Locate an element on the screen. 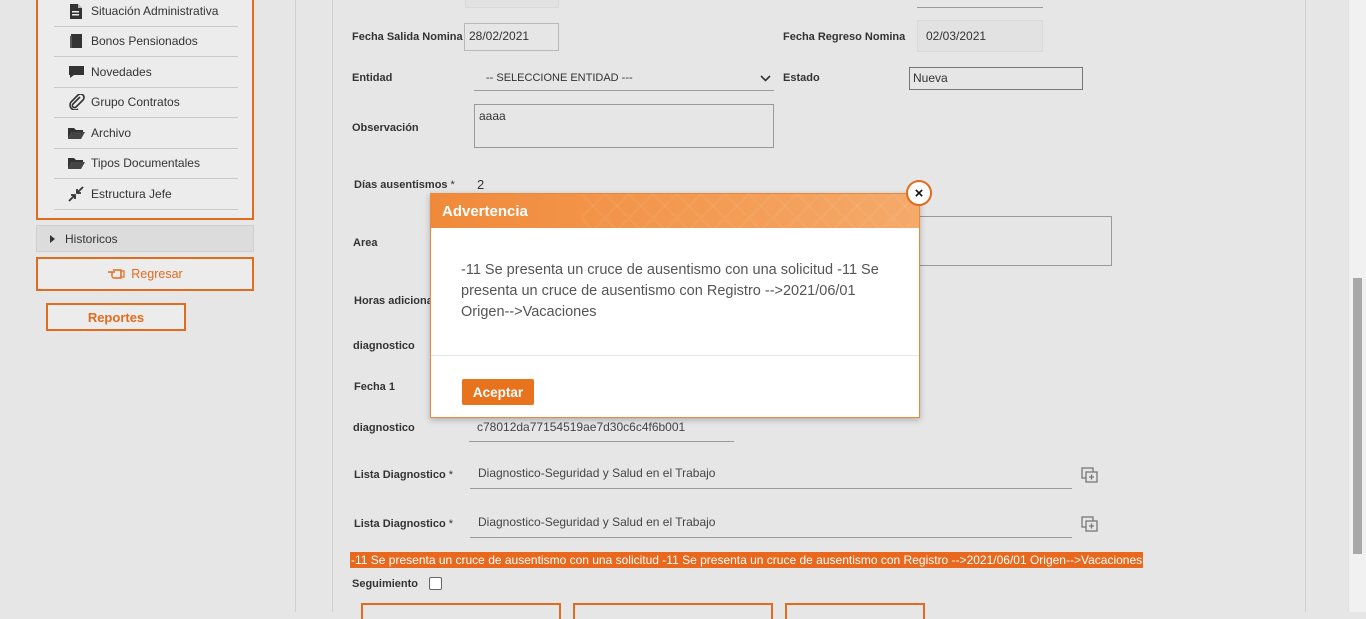 The width and height of the screenshot is (1366, 619). fecha-salida-input: 28/02/2021 is located at coordinates (511, 37).